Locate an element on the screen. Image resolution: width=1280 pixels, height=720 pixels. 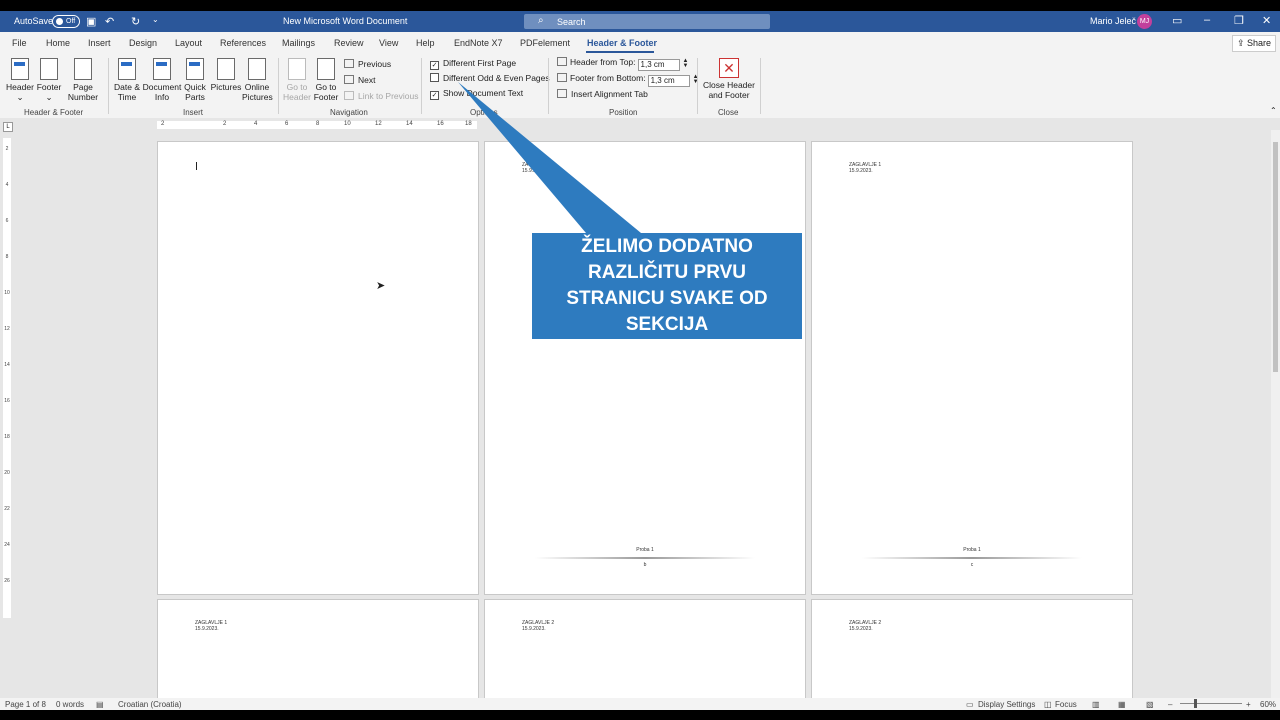
date-time-button: Date & Time is located at coordinates (127, 80).